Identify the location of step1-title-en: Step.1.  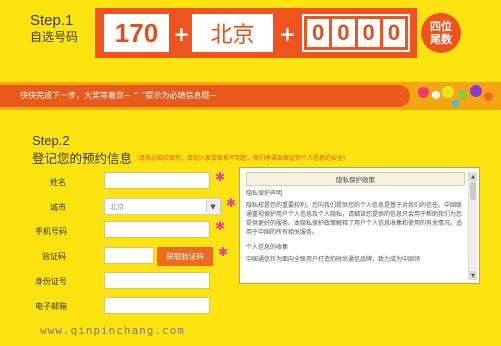
(52, 20).